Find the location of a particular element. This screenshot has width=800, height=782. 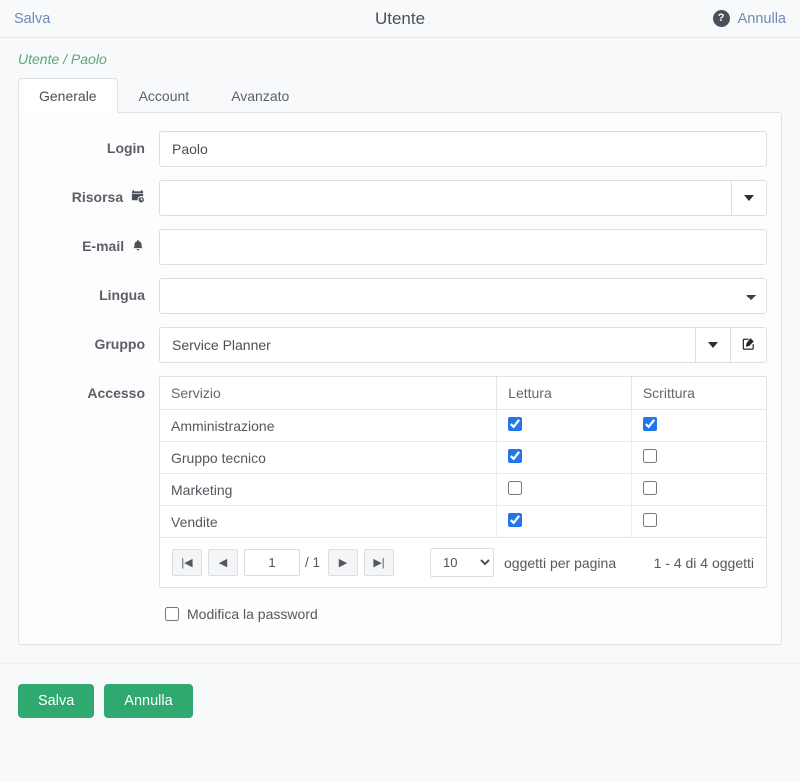

form-row-risorsa: Risorsa is located at coordinates (393, 198).